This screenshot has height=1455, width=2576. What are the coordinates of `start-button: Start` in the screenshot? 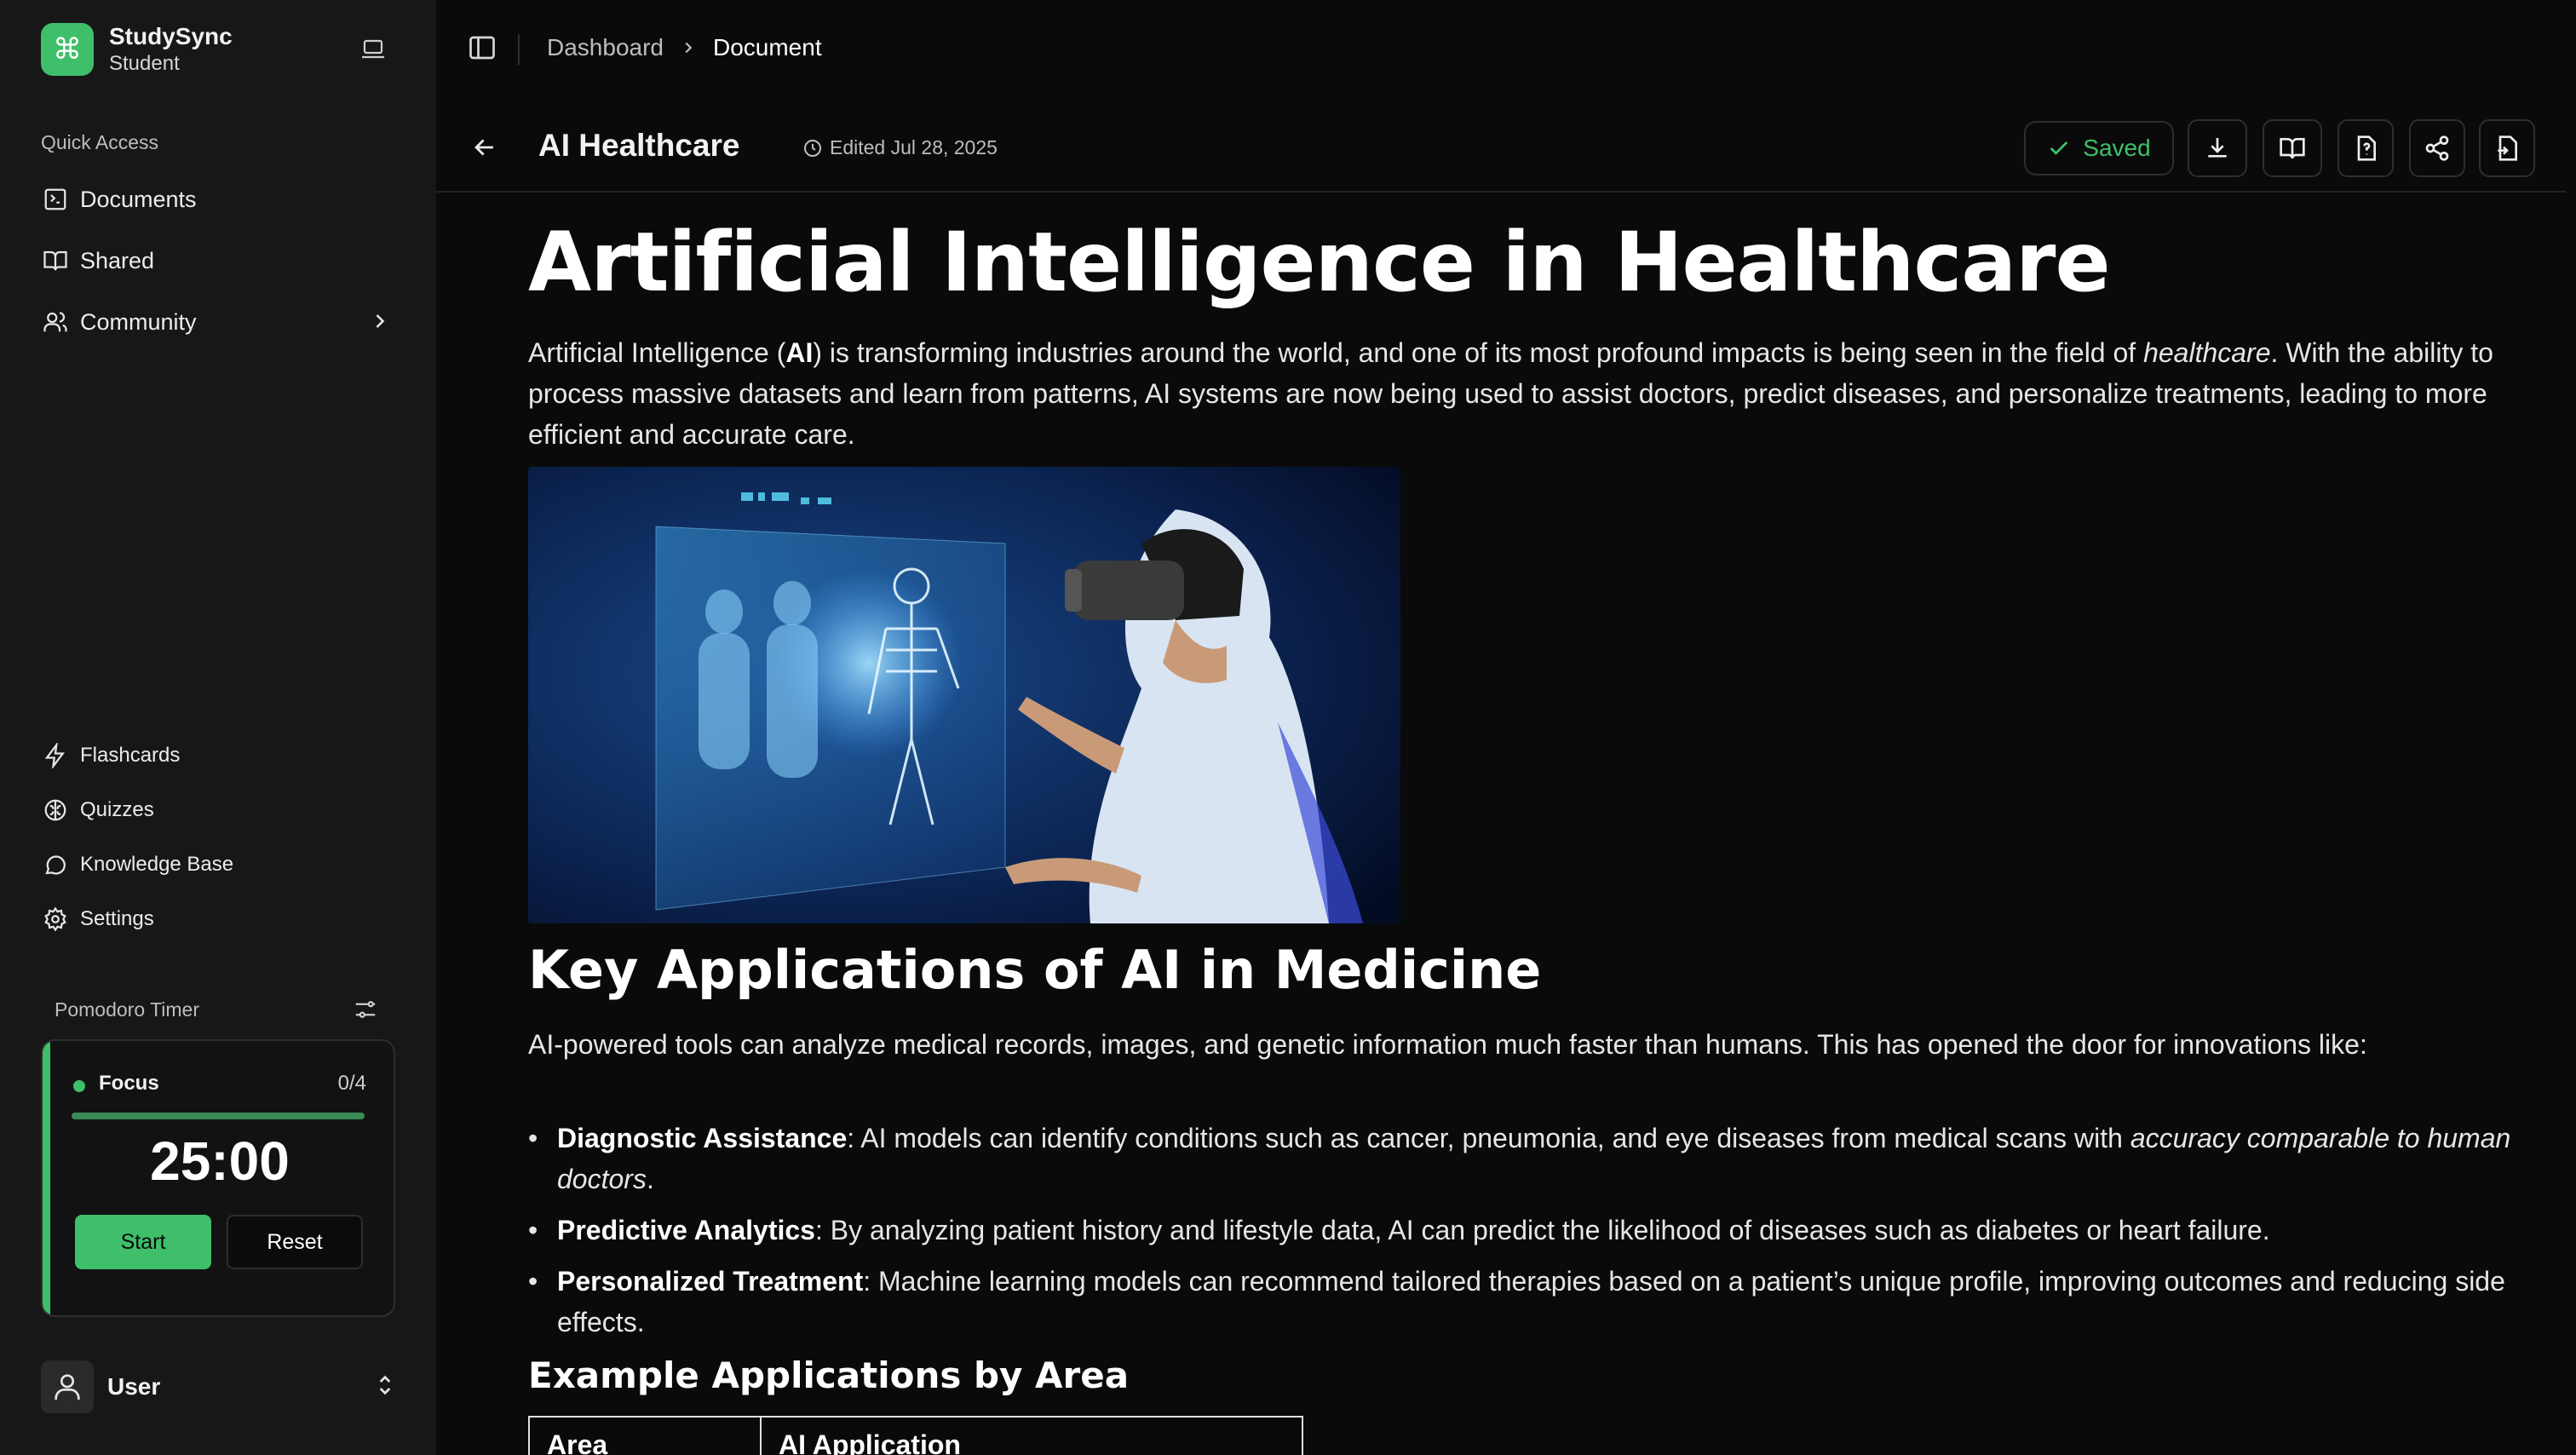 It's located at (143, 1242).